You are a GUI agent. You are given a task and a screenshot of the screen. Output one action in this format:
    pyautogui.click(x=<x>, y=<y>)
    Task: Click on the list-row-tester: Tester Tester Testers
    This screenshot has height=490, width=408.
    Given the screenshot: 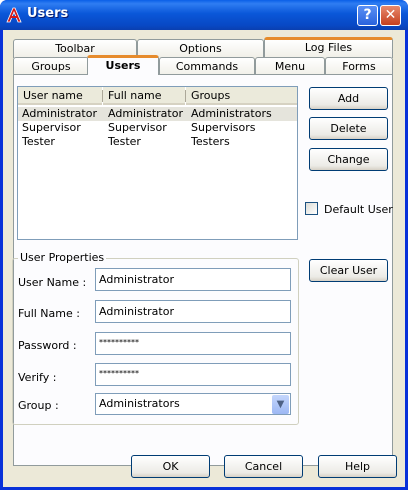 What is the action you would take?
    pyautogui.click(x=157, y=142)
    